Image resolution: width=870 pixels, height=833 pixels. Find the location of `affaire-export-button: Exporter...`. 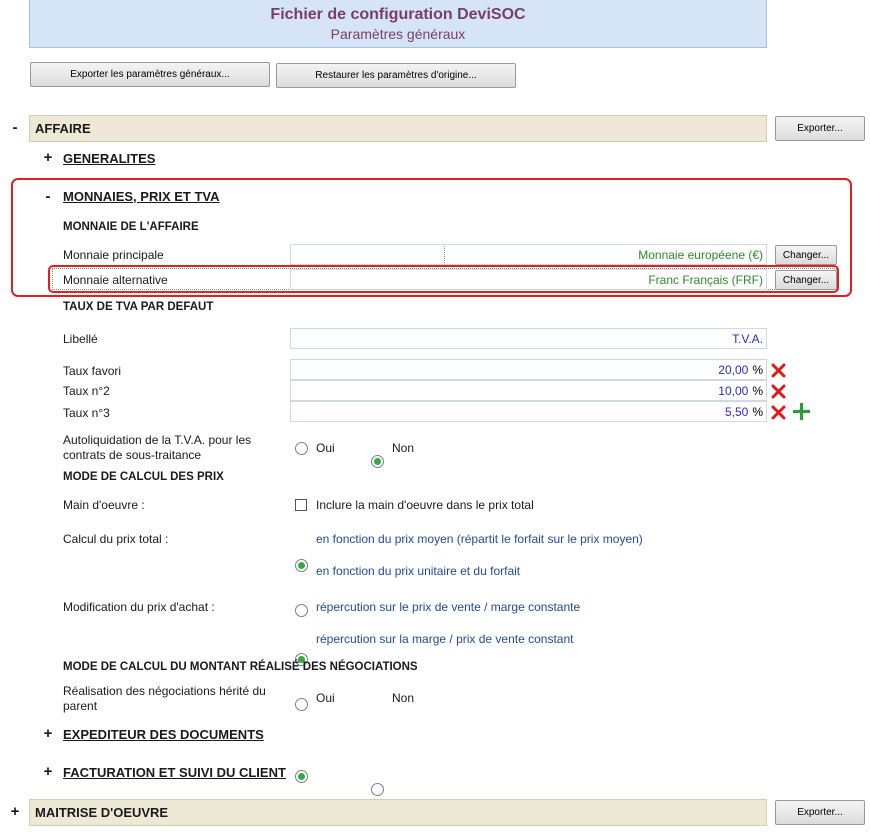

affaire-export-button: Exporter... is located at coordinates (820, 128).